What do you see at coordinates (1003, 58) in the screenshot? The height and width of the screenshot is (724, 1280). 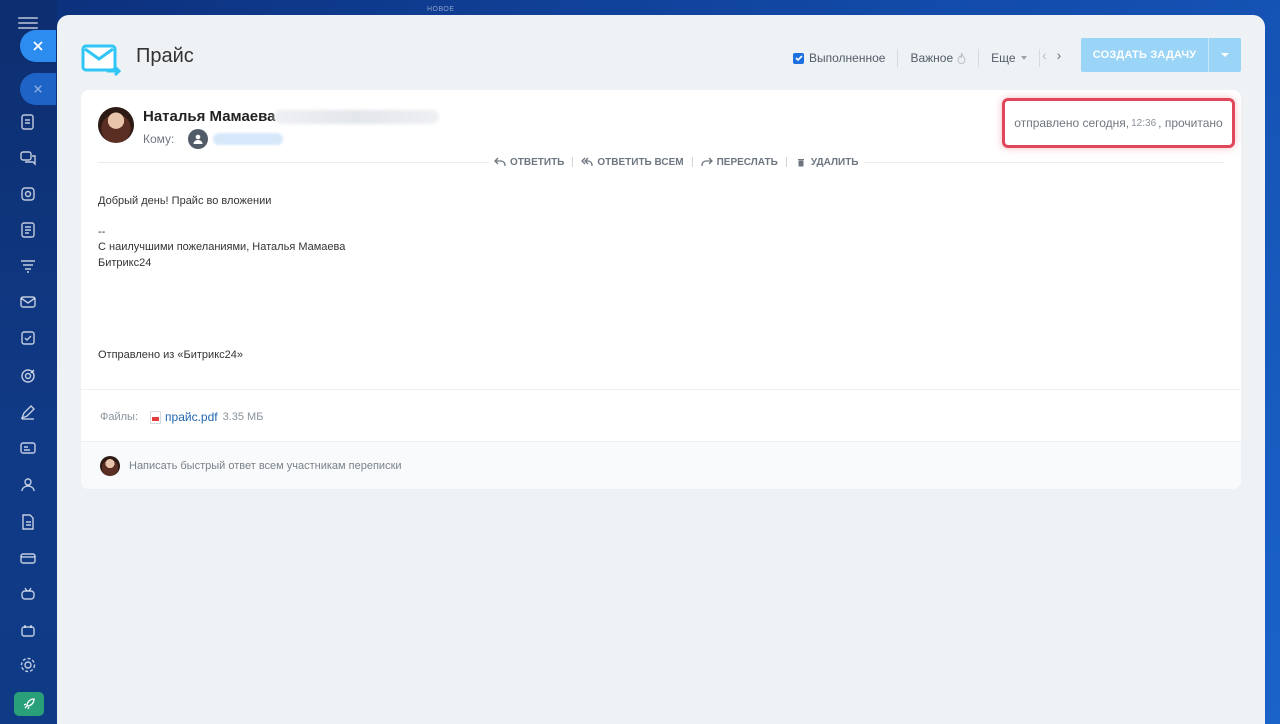 I see `more-label: Еще` at bounding box center [1003, 58].